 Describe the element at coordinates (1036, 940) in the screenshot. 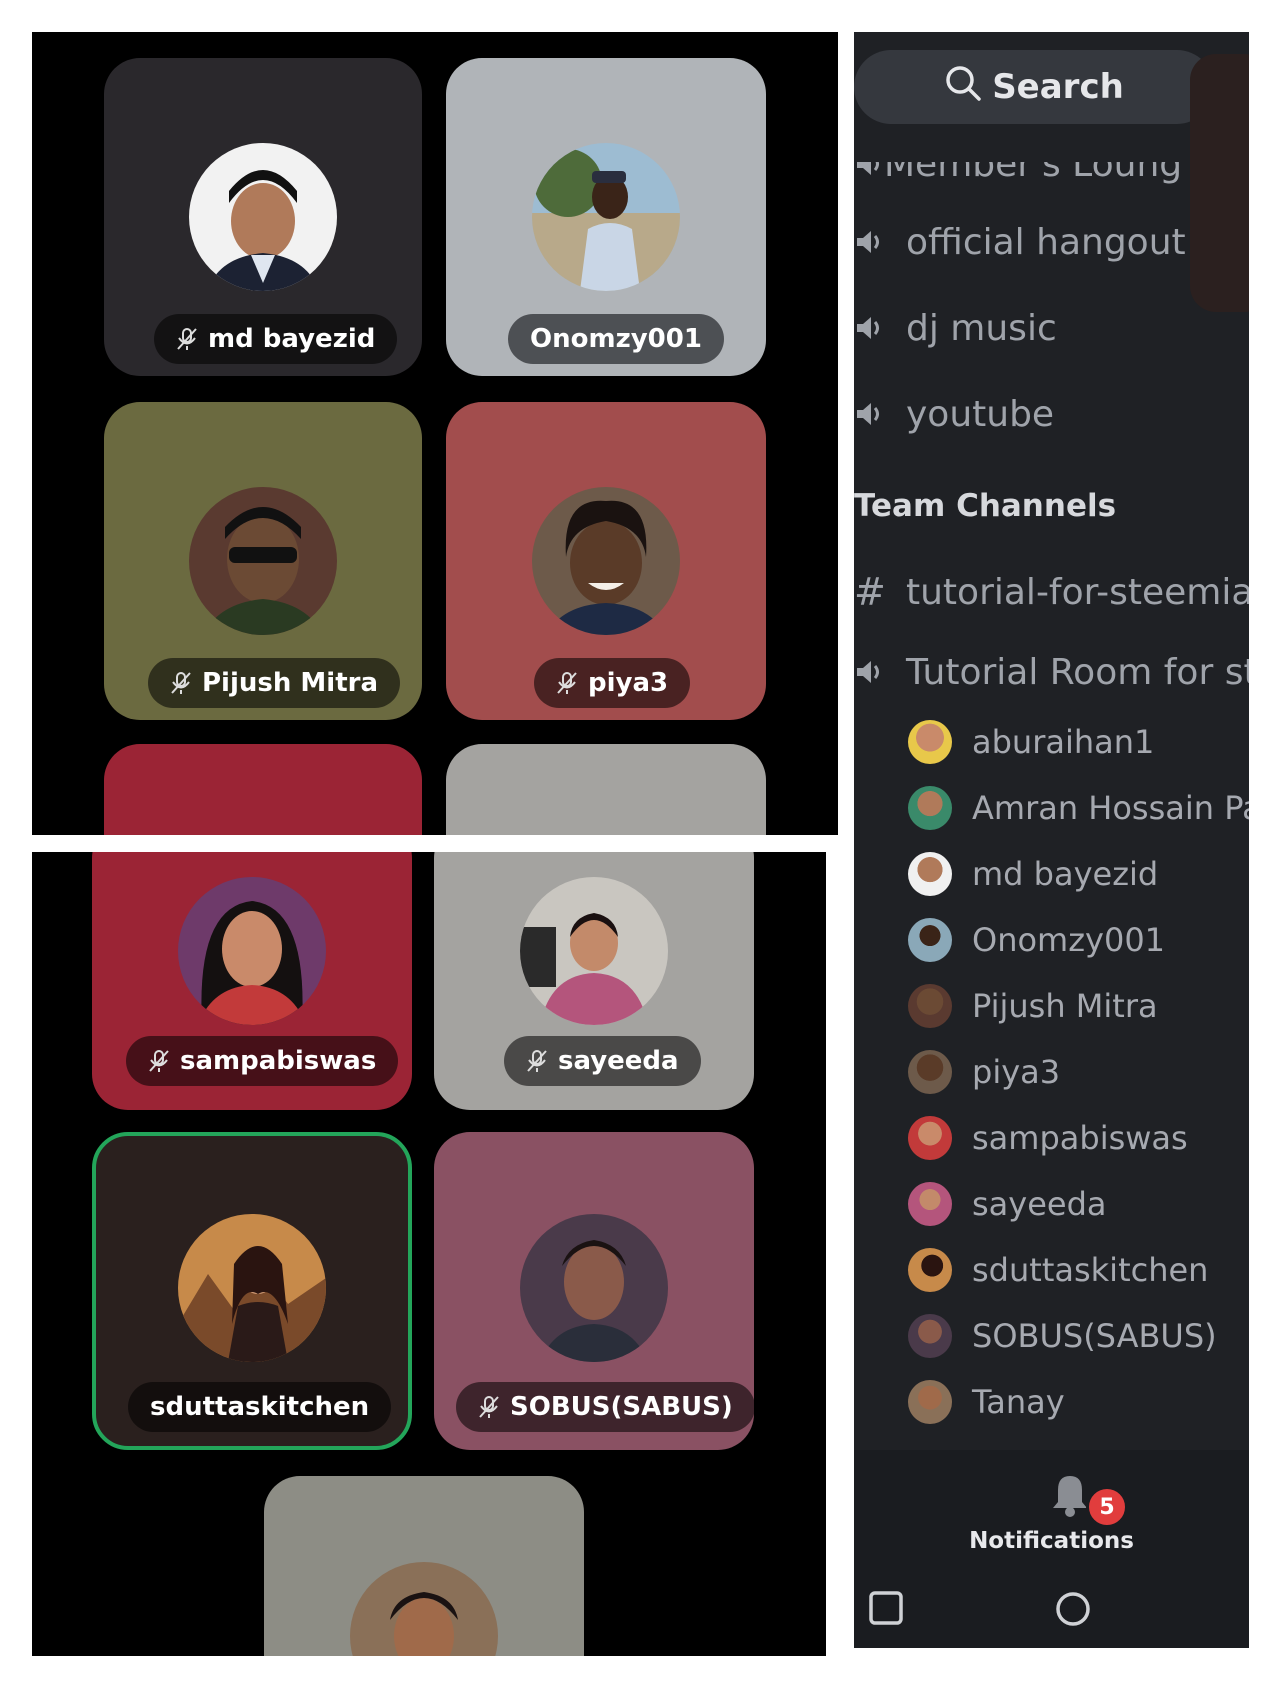

I see `voice-member: Onomzy001` at that location.